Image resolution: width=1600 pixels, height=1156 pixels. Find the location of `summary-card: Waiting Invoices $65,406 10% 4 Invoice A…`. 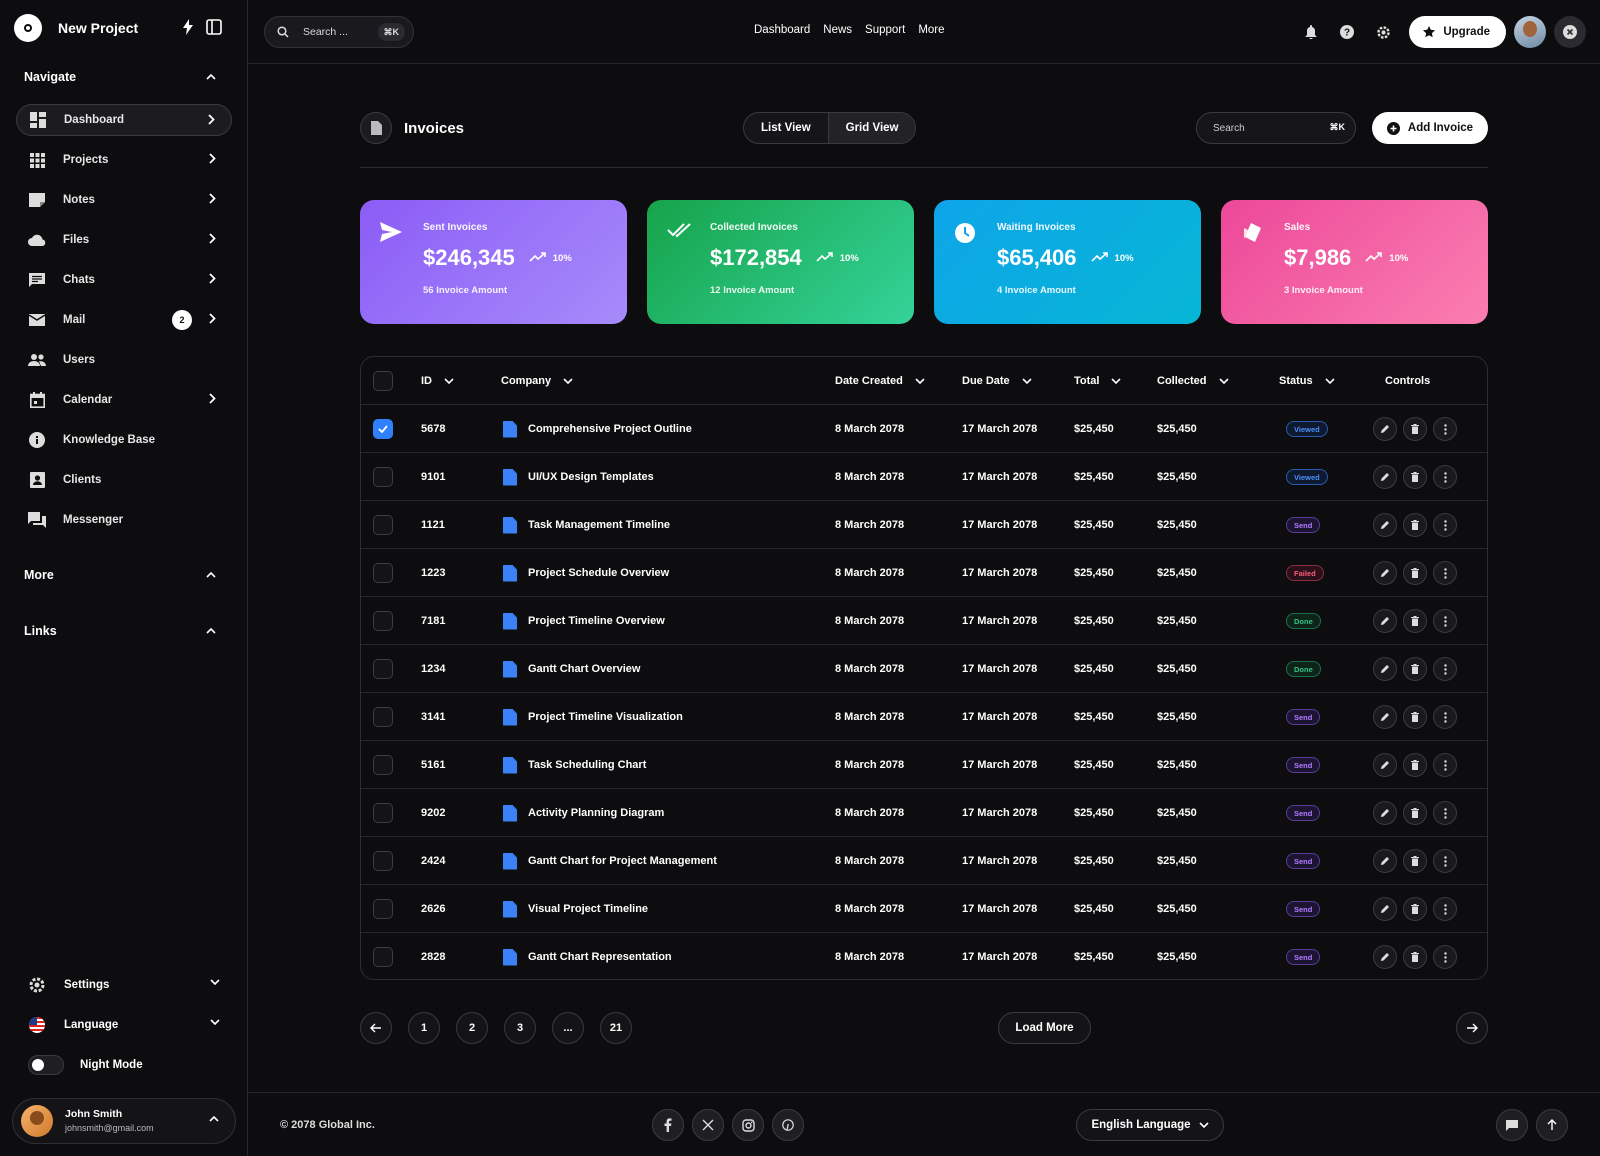

summary-card: Waiting Invoices $65,406 10% 4 Invoice A… is located at coordinates (1067, 262).